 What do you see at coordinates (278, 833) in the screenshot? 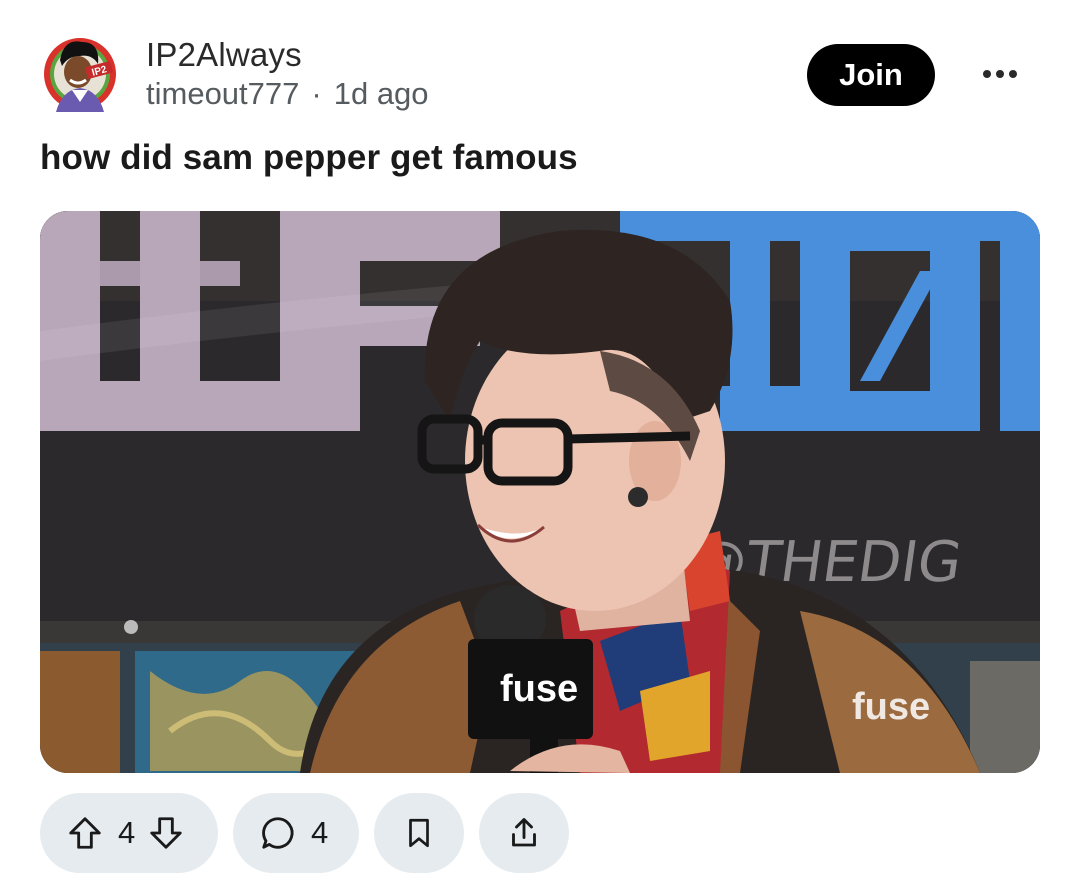
I see `comment-icon` at bounding box center [278, 833].